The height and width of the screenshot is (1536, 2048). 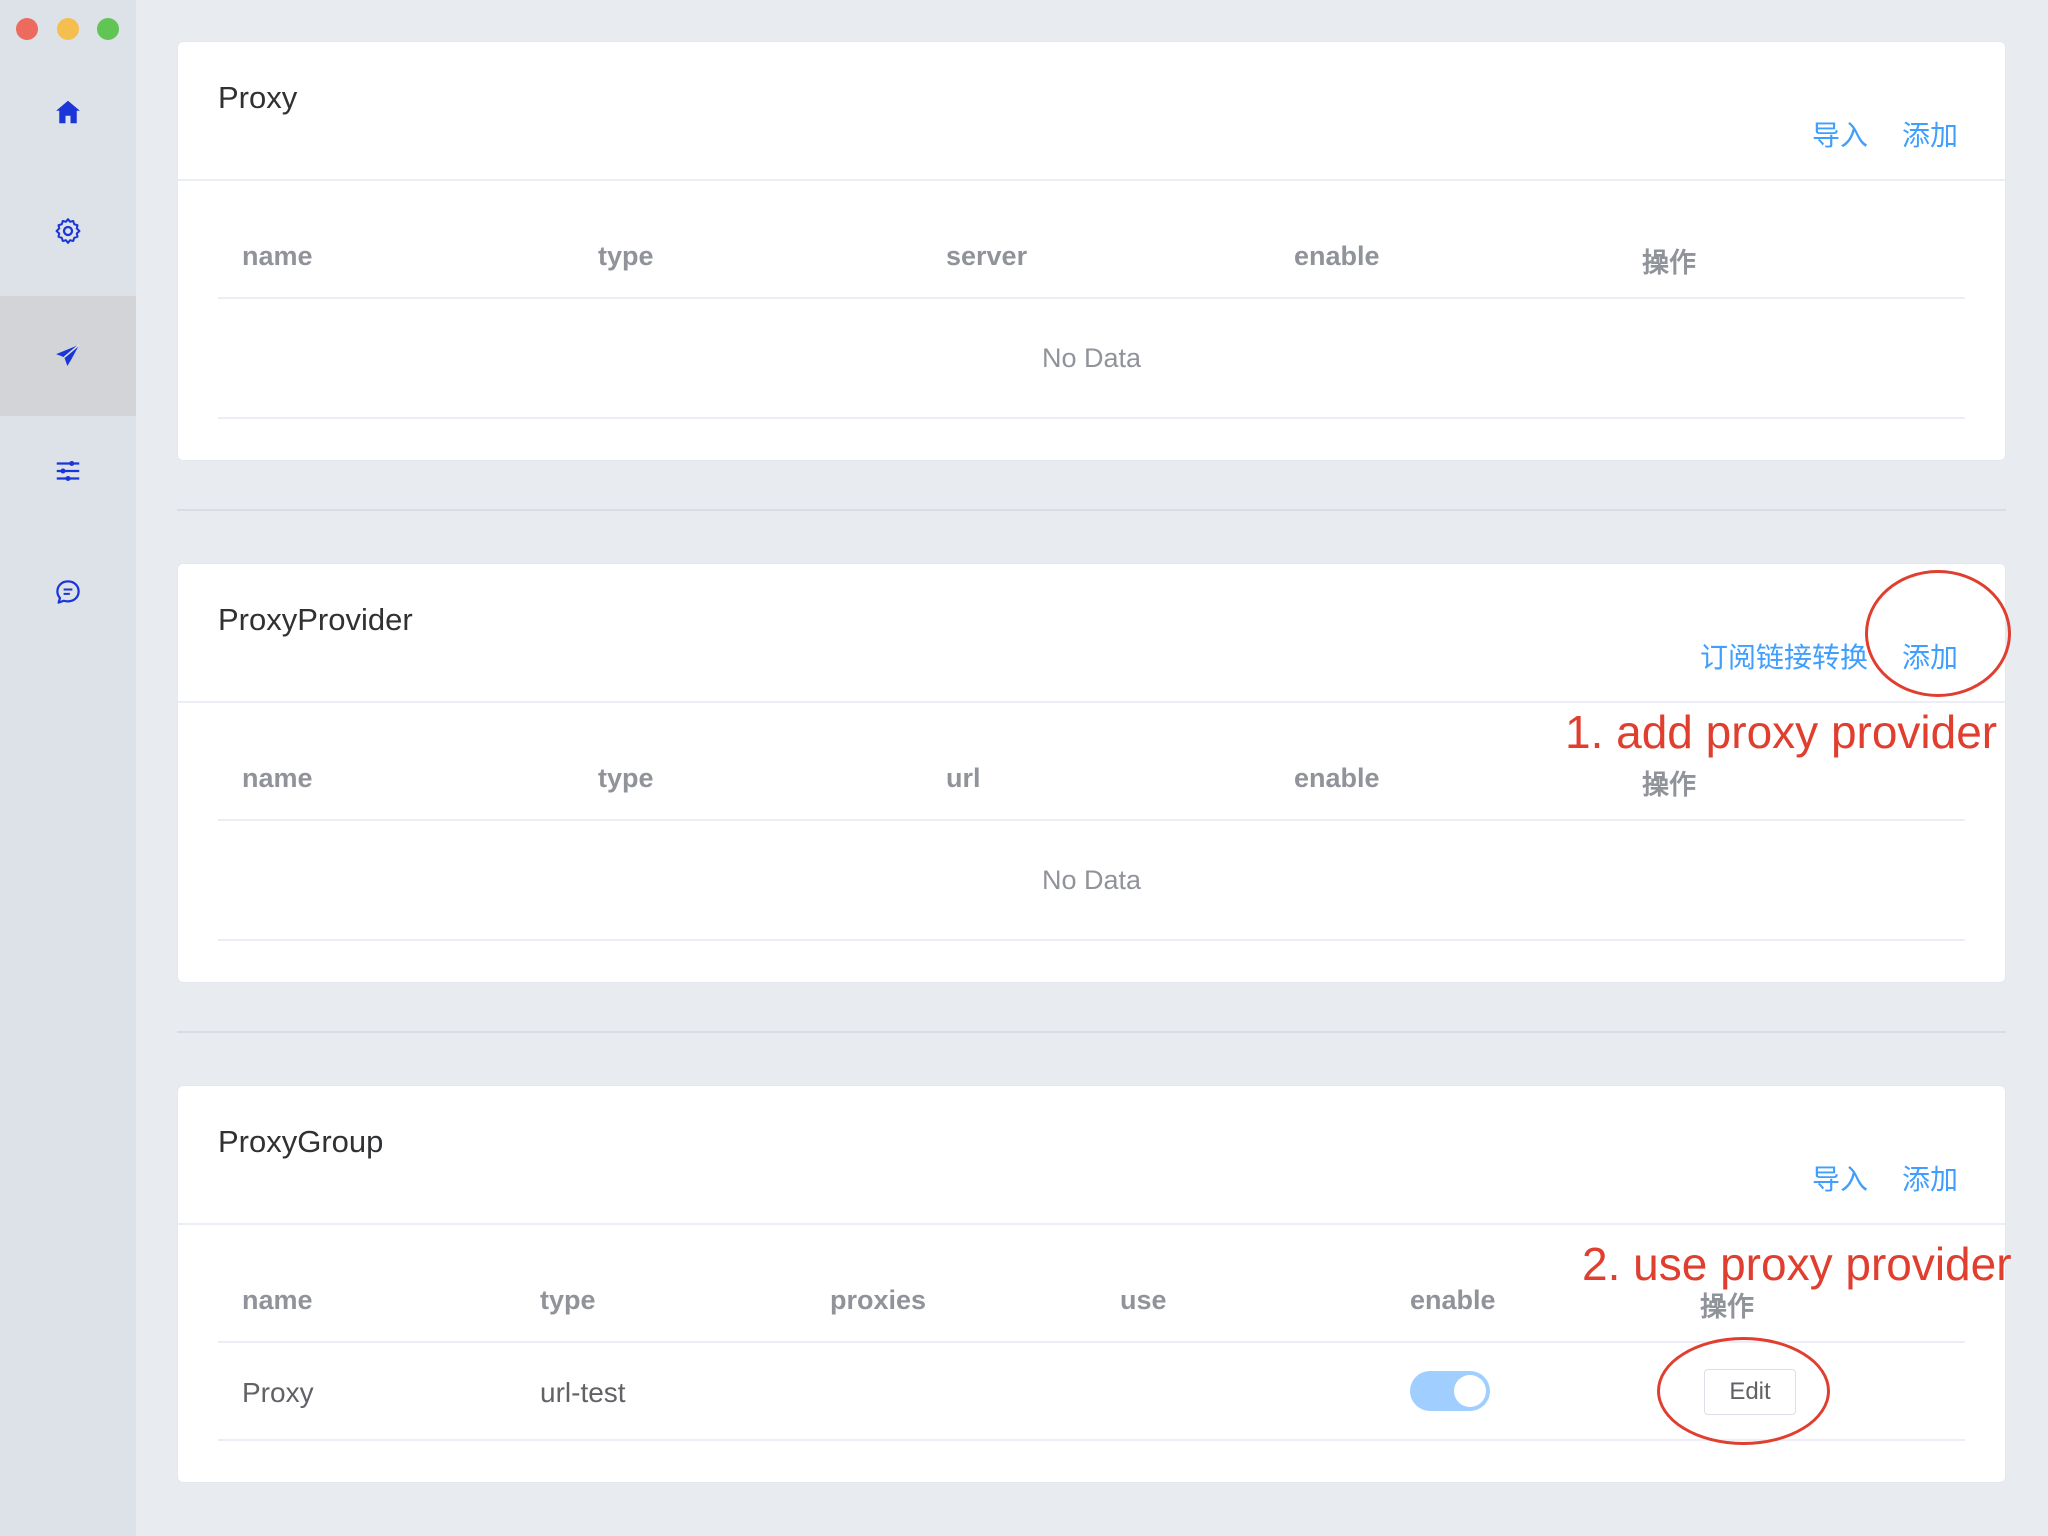 I want to click on sidebar-item-home, so click(x=68, y=112).